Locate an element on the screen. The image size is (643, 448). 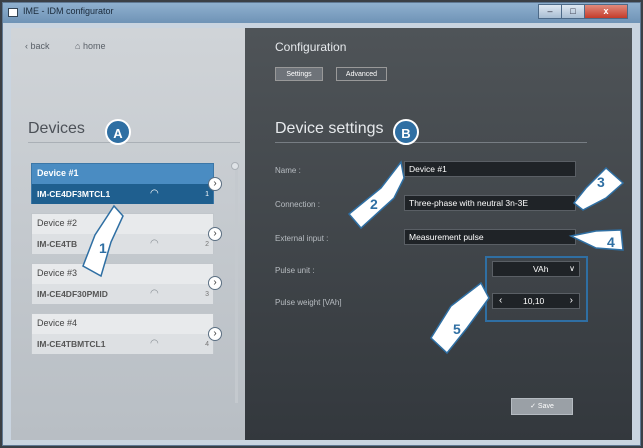
callout-2-arrow is located at coordinates (376, 195).